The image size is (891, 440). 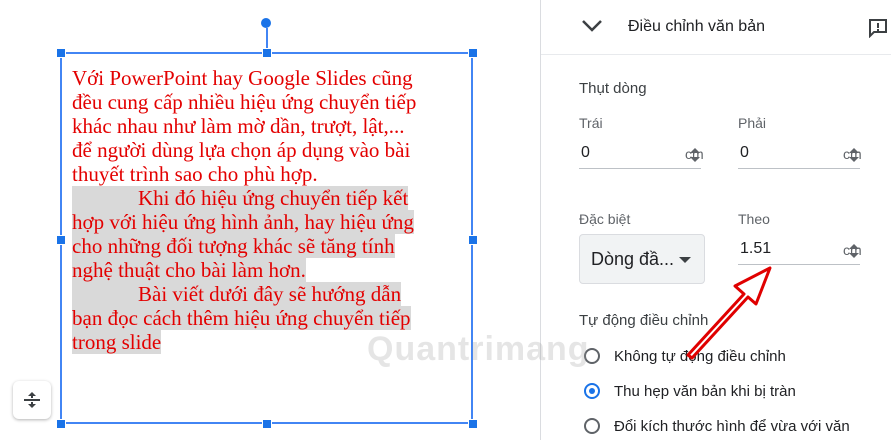 What do you see at coordinates (696, 27) in the screenshot?
I see `section-title: Điều chỉnh văn bản` at bounding box center [696, 27].